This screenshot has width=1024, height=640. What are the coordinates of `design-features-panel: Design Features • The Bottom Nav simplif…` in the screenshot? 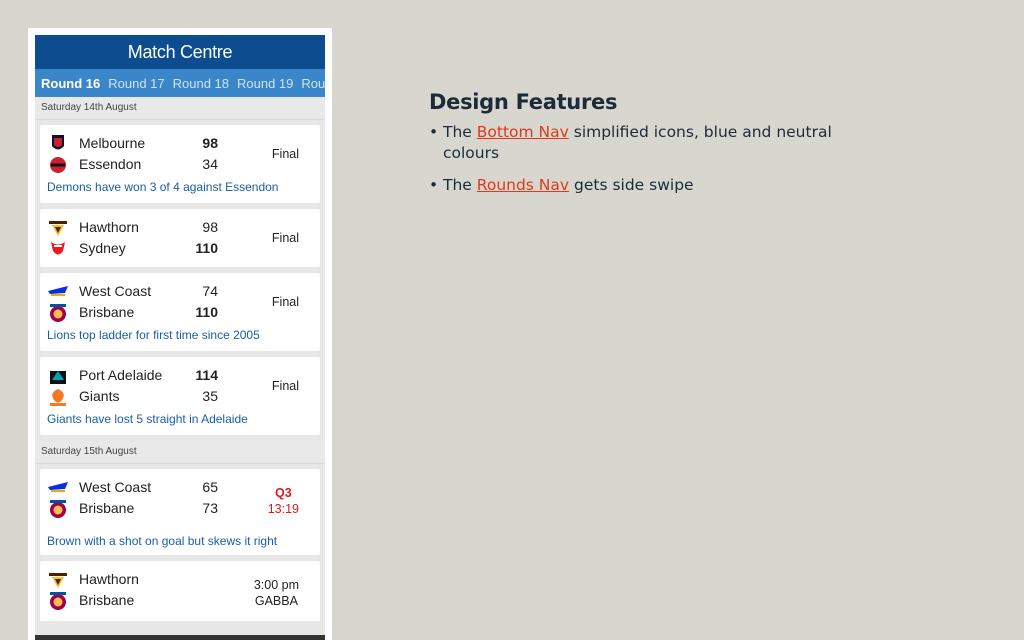 It's located at (639, 148).